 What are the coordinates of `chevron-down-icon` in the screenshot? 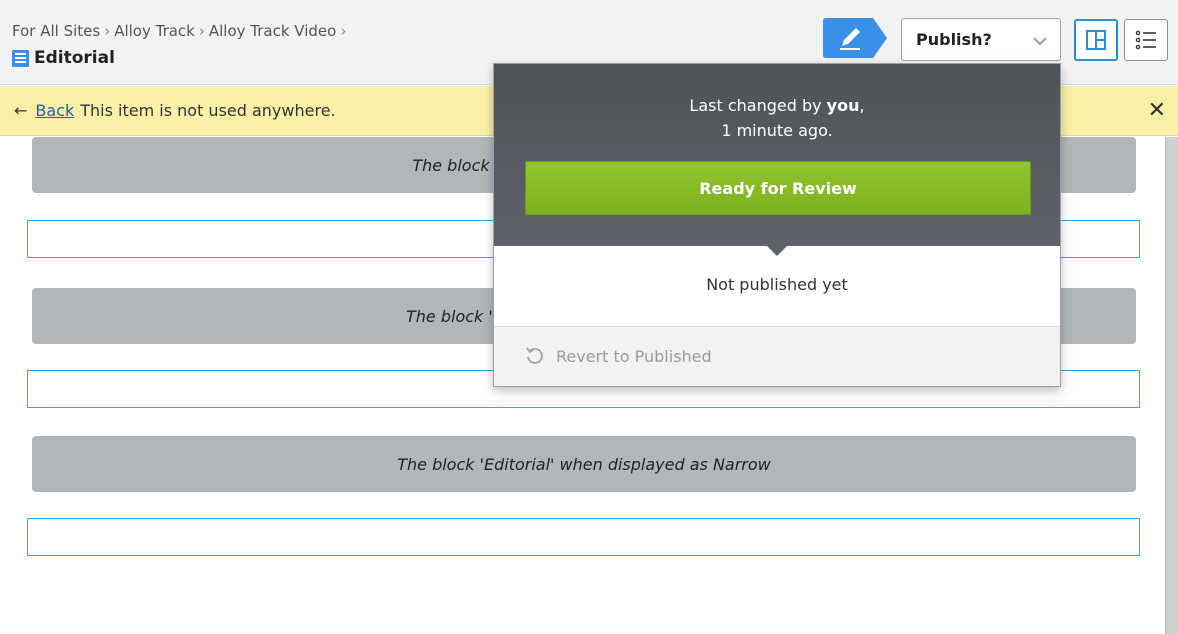 It's located at (1040, 41).